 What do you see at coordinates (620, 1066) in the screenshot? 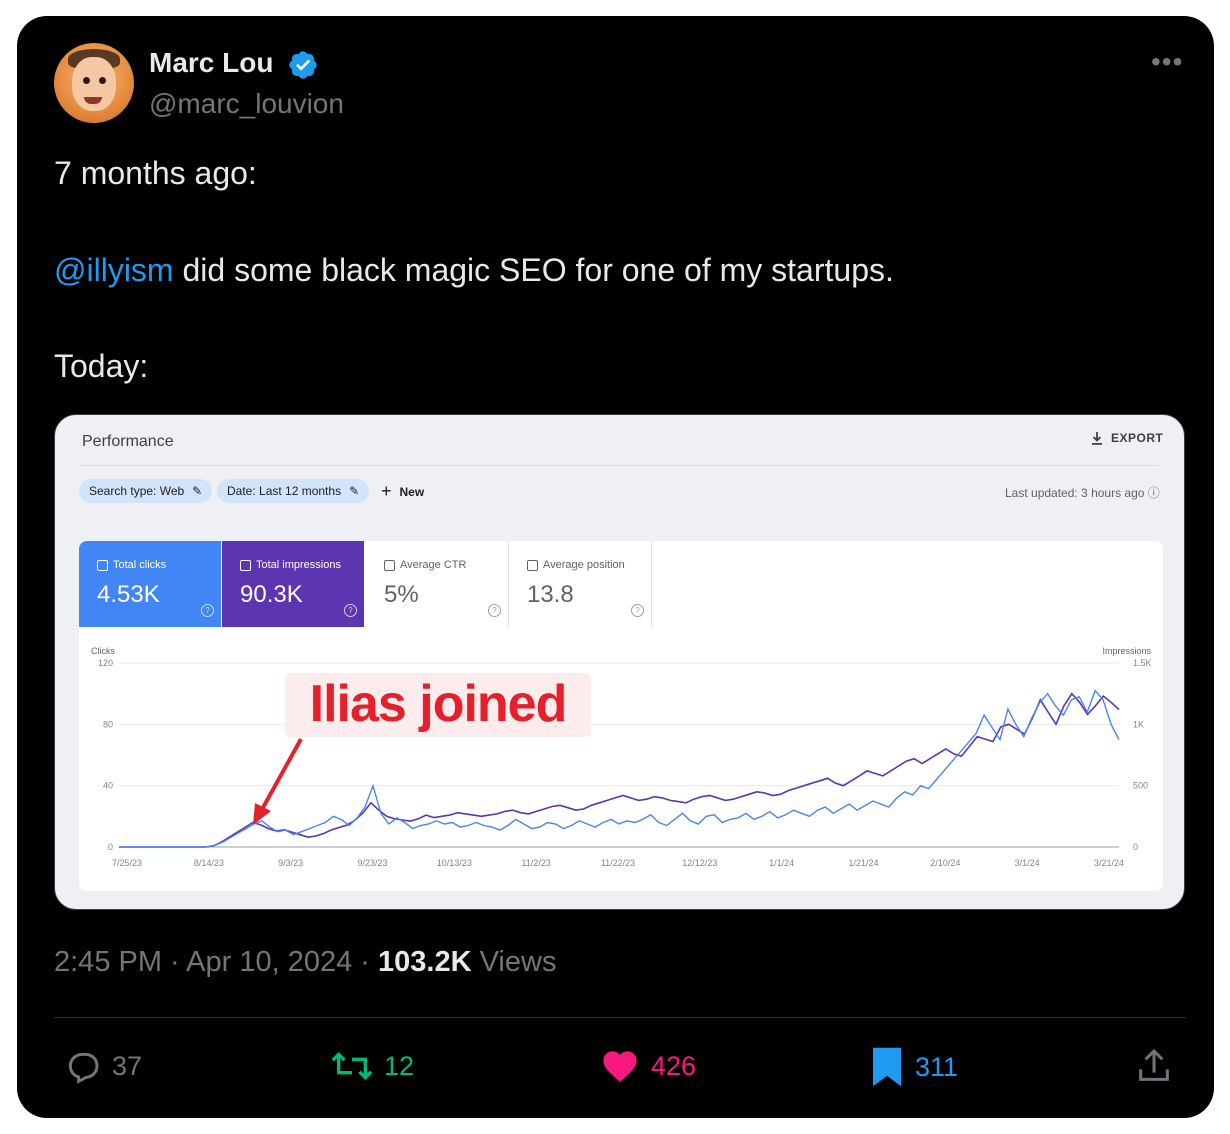
I see `heart-icon` at bounding box center [620, 1066].